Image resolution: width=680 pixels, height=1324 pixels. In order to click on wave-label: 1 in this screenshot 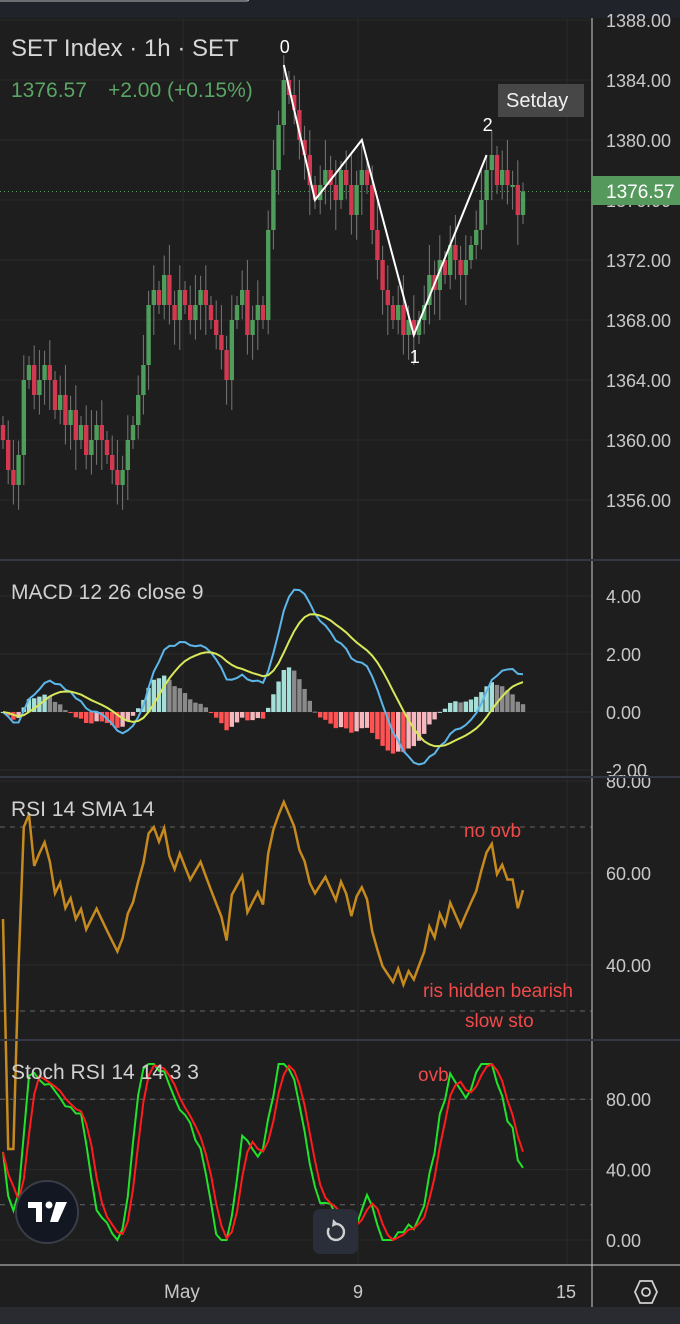, I will do `click(415, 357)`.